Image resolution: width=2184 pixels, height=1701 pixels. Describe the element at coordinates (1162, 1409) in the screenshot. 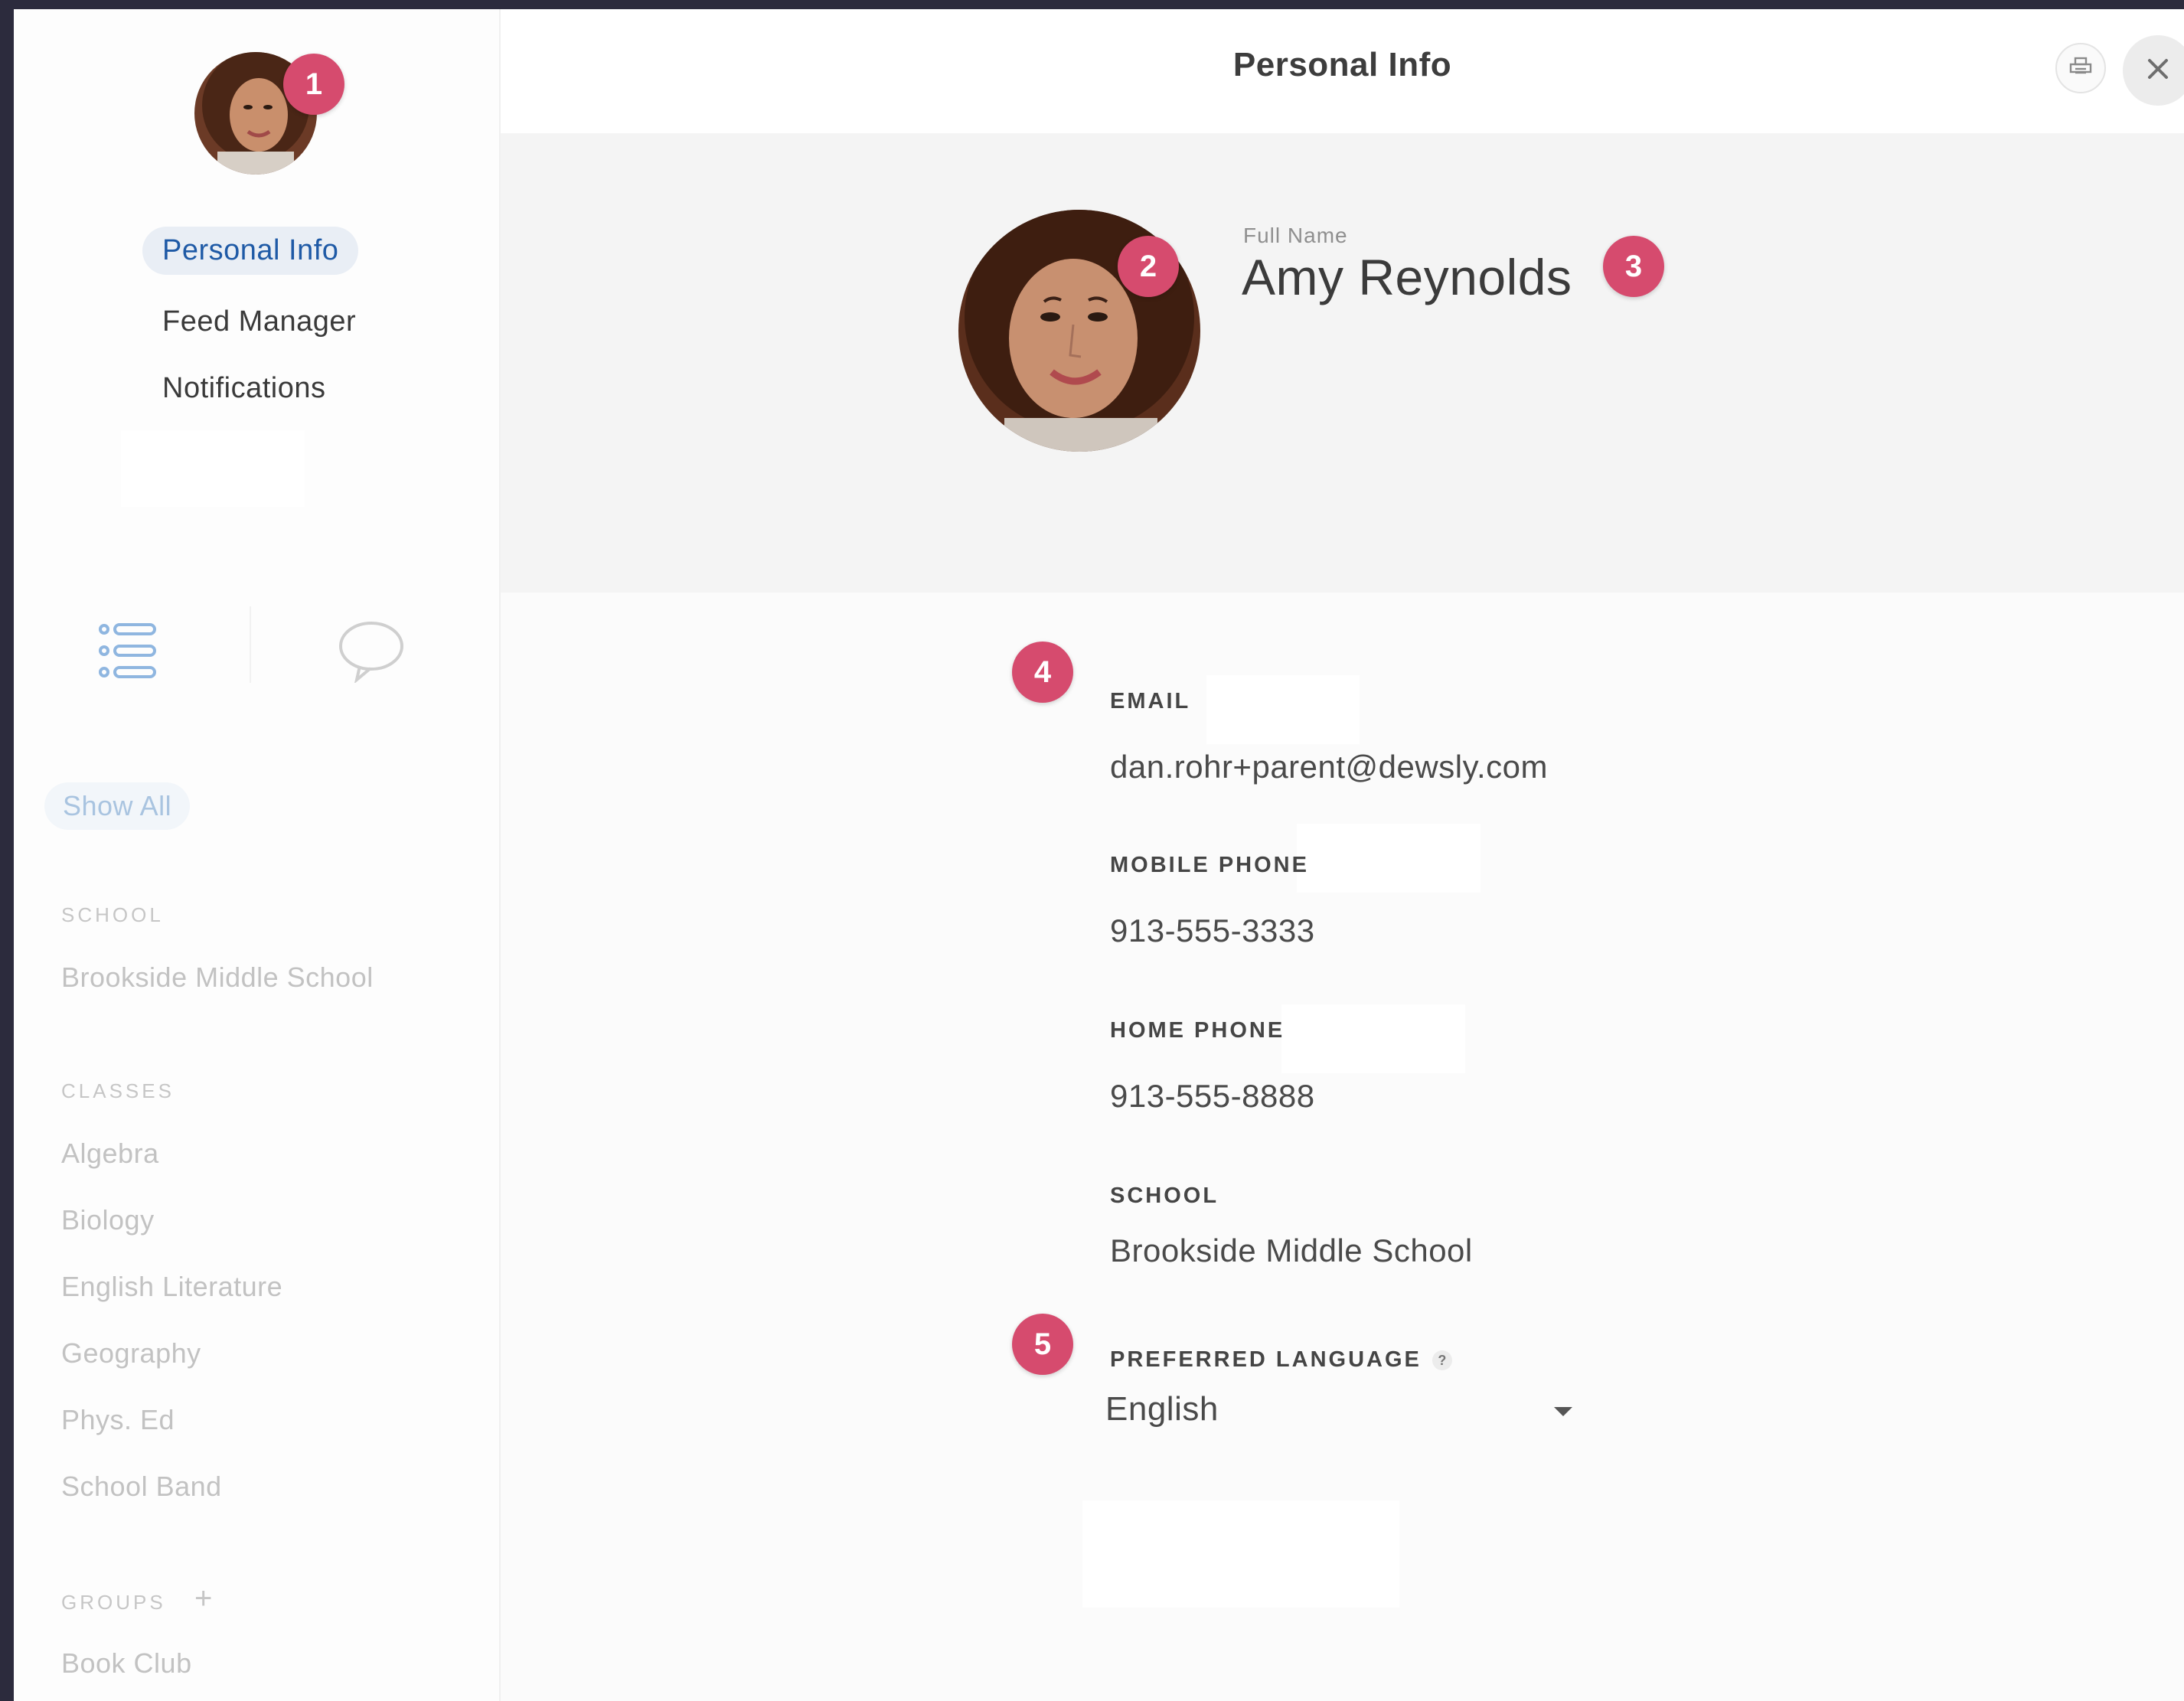

I see `language-select-value: English` at that location.